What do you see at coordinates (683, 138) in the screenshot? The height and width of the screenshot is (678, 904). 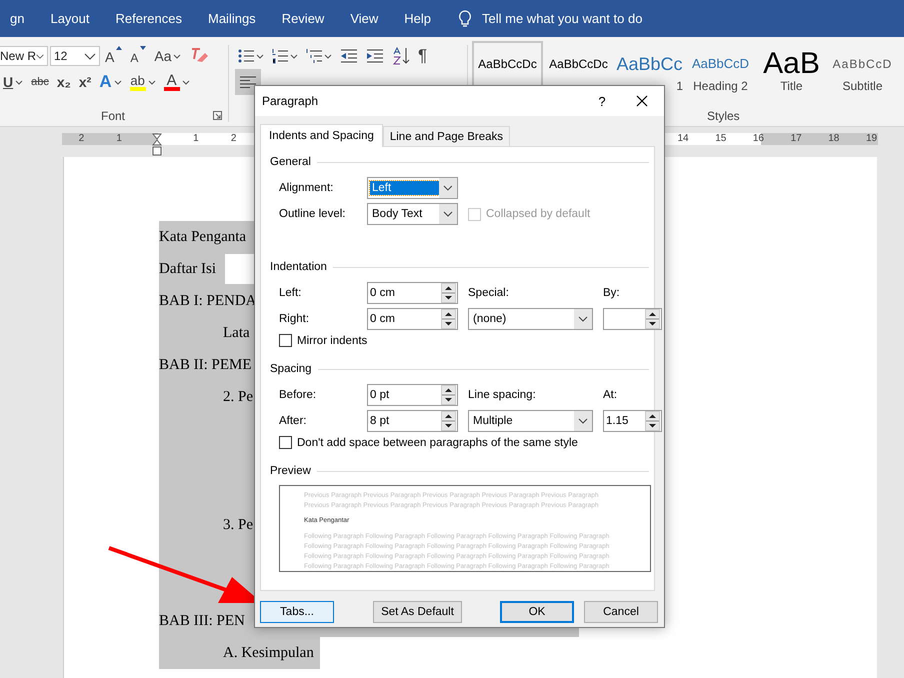 I see `ruler-number: 14` at bounding box center [683, 138].